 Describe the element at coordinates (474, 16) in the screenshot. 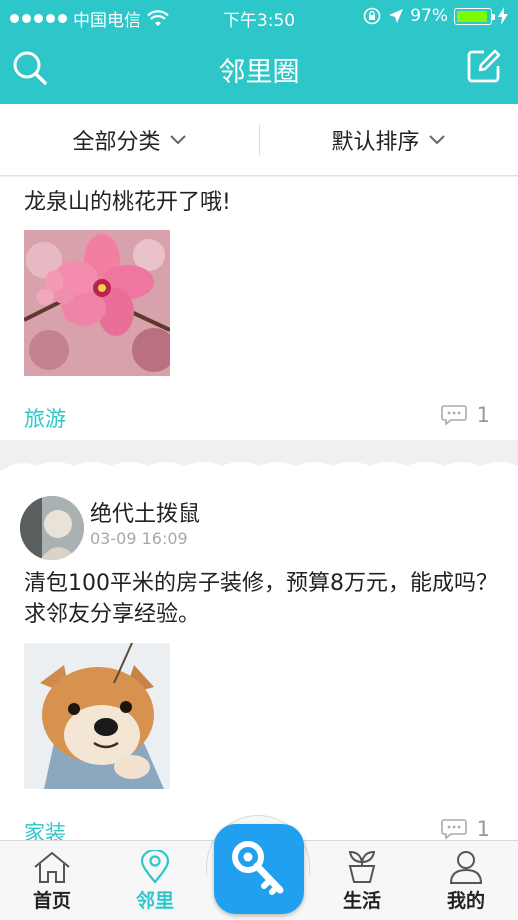

I see `battery-icon` at that location.